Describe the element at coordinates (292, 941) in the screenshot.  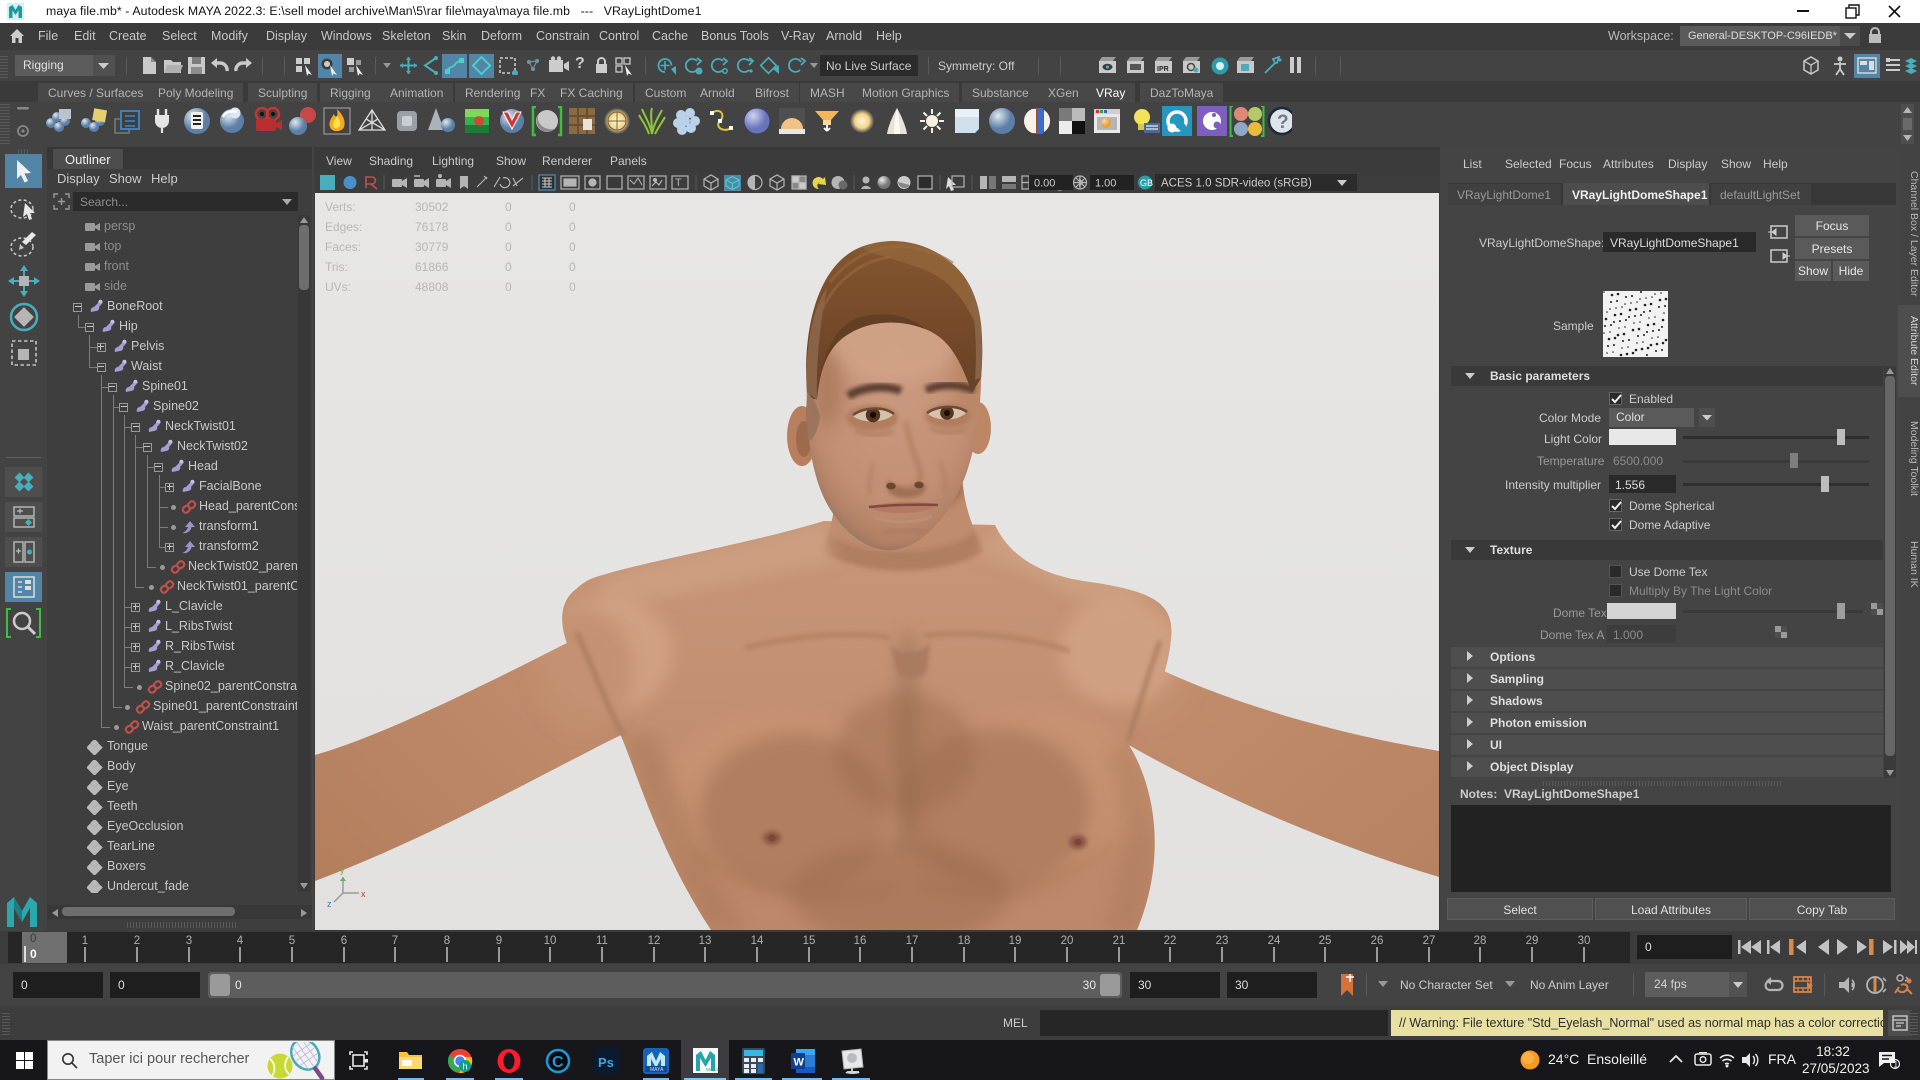
I see `svg-text: 5` at that location.